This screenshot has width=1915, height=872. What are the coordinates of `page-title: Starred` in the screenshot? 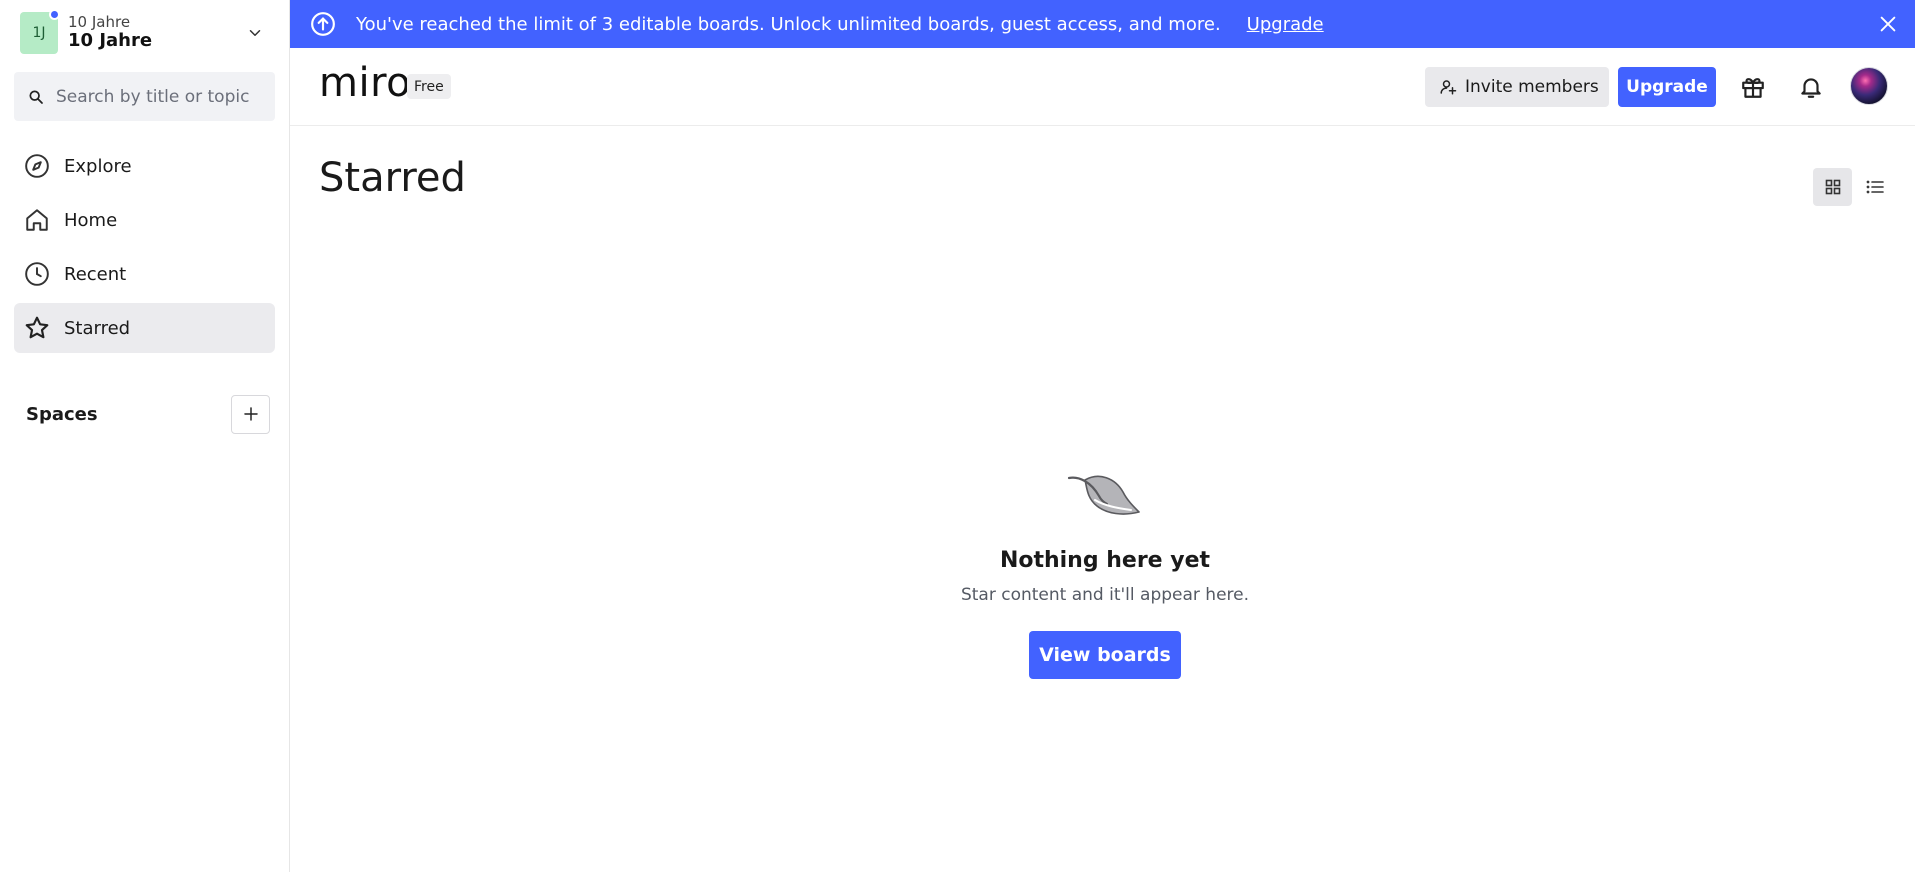 It's located at (392, 178).